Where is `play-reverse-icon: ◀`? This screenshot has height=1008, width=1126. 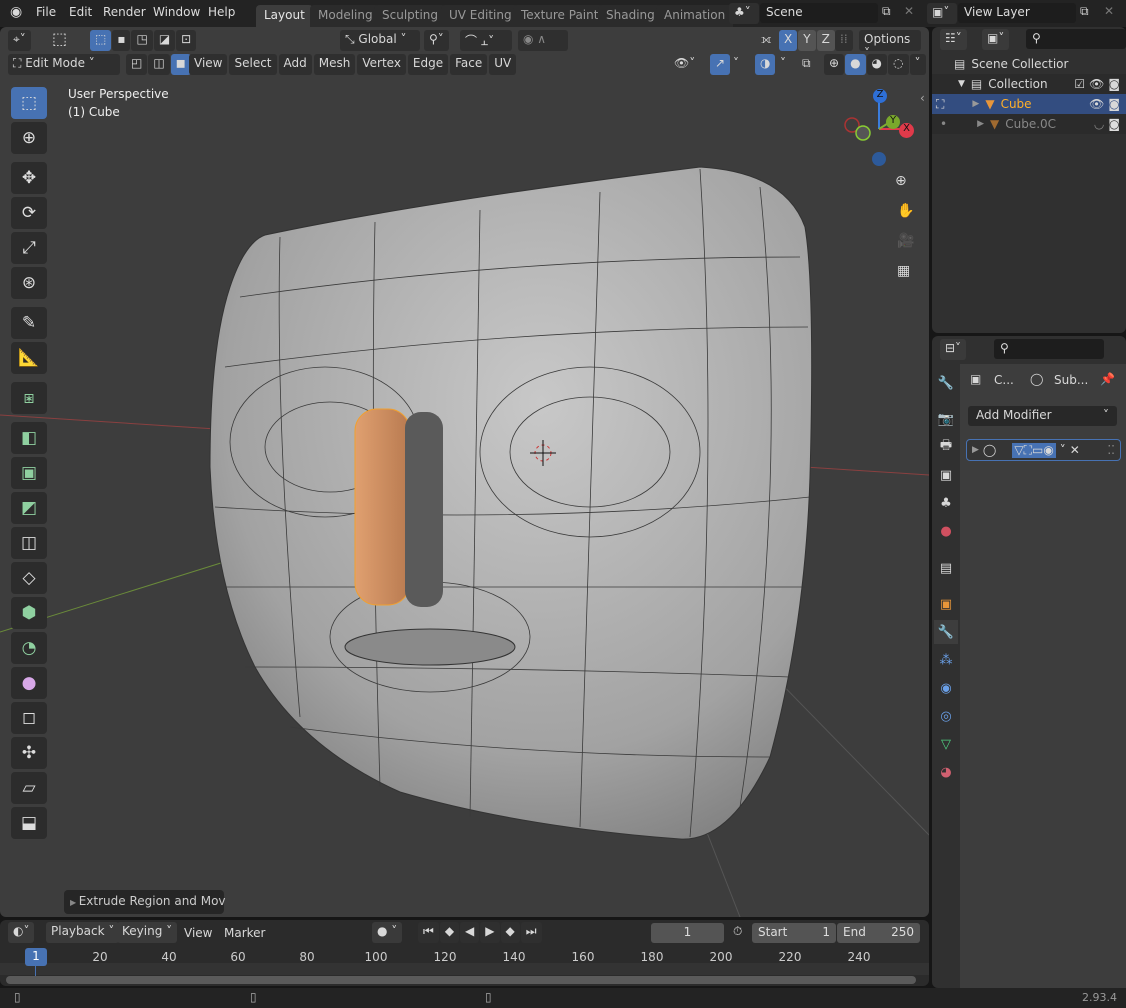 play-reverse-icon: ◀ is located at coordinates (470, 932).